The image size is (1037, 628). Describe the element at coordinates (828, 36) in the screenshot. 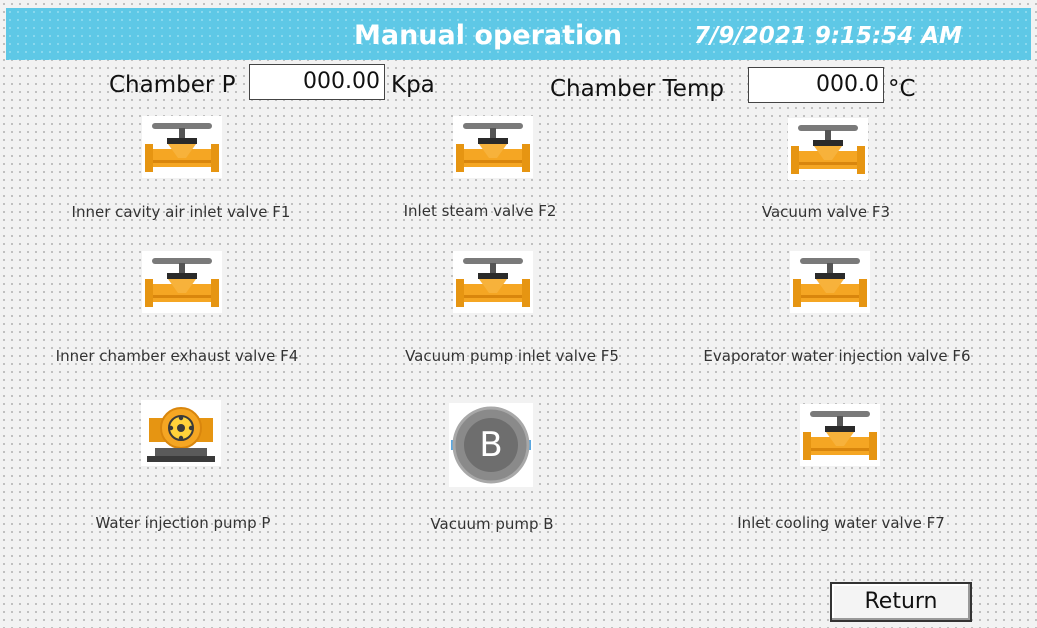

I see `date-time-display: 7/9/2021 9:15:54 AM` at that location.